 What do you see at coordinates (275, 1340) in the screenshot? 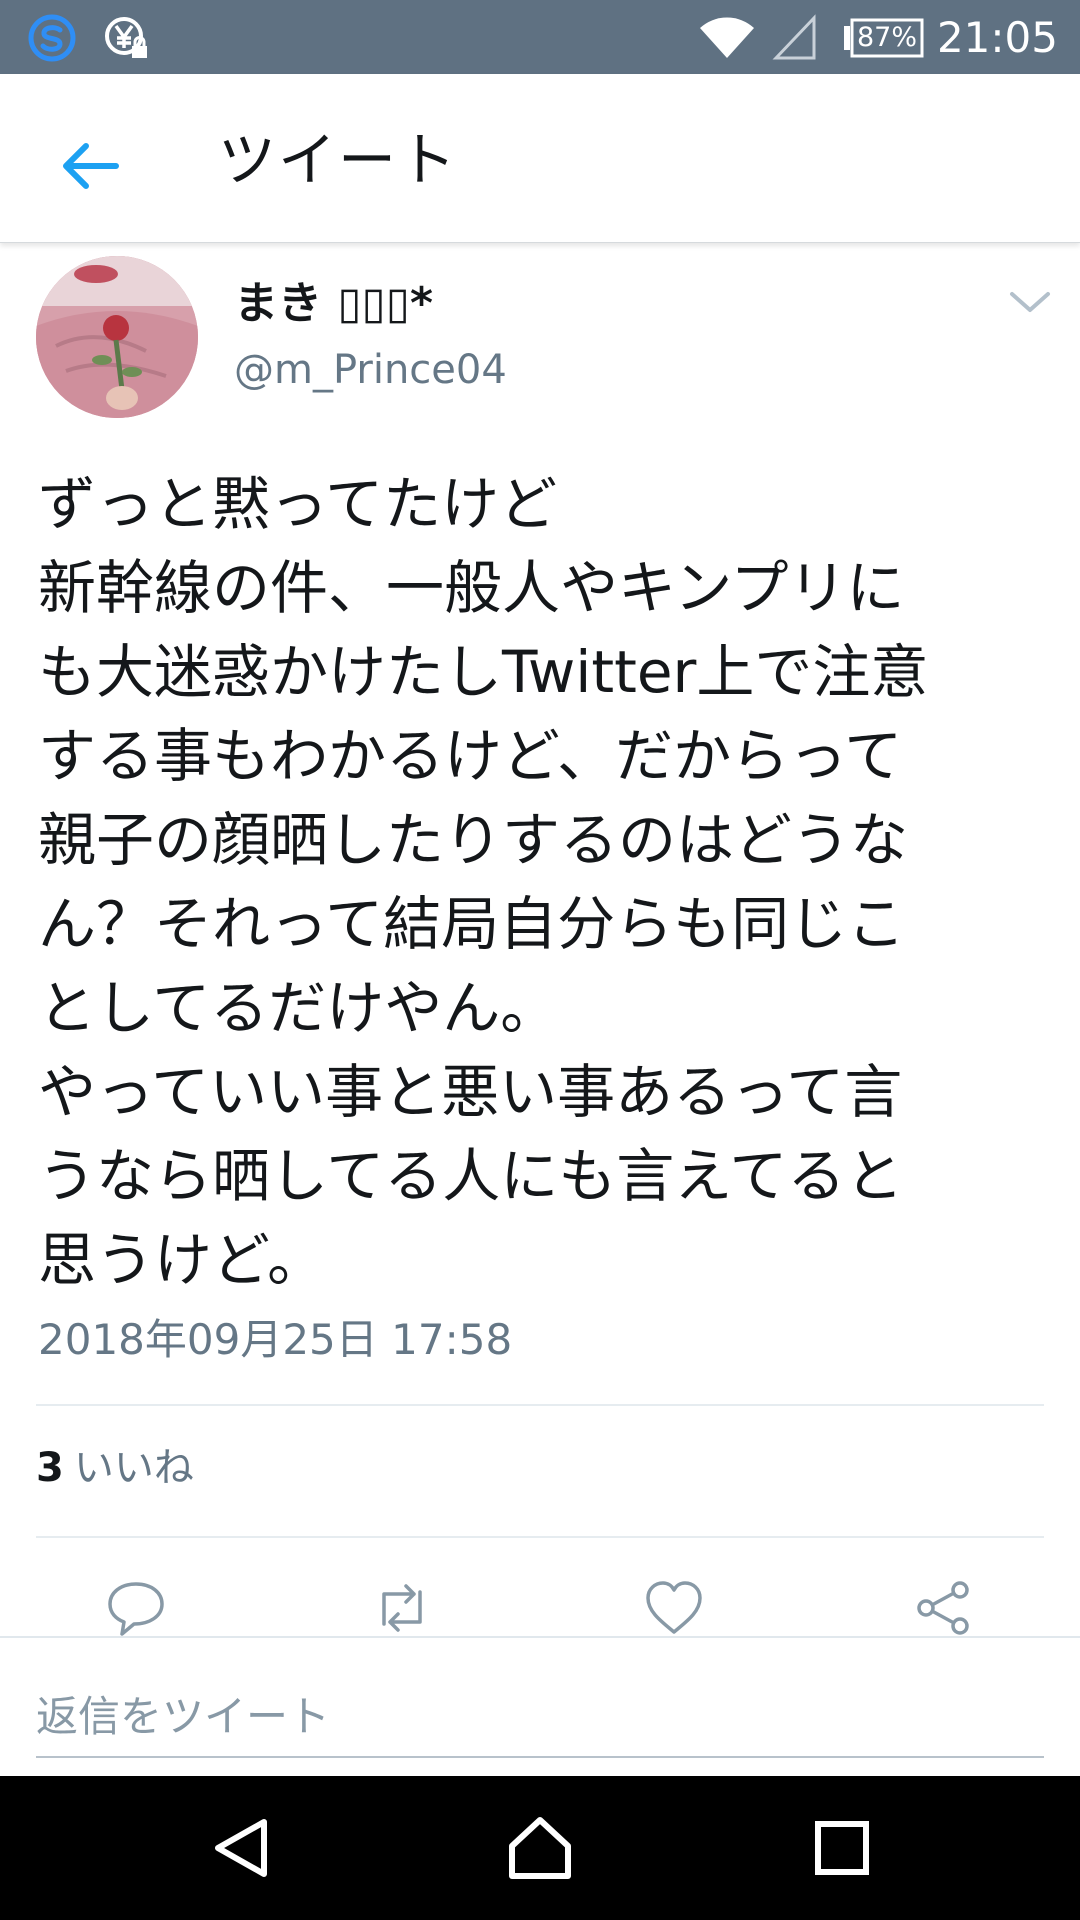
I see `tweet-timestamp: 2018年09月25日 17:58` at bounding box center [275, 1340].